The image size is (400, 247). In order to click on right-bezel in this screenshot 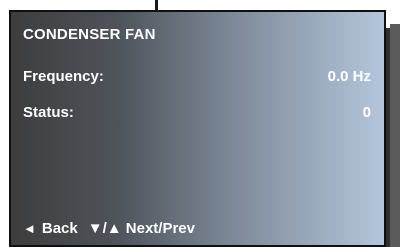, I will do `click(395, 135)`.